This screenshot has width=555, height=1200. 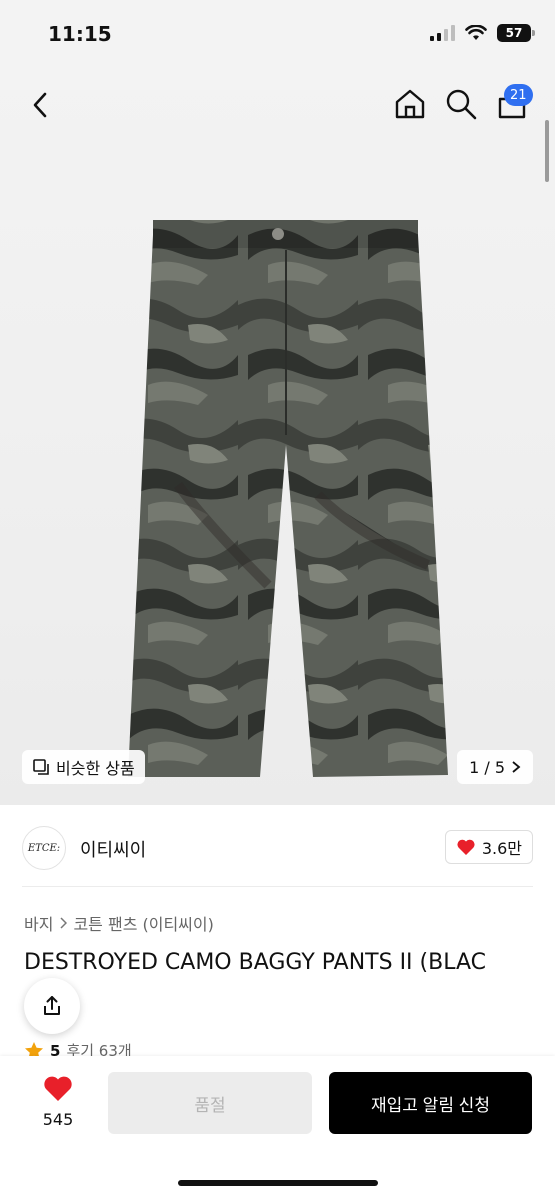 What do you see at coordinates (38, 923) in the screenshot?
I see `breadcrumb-category: 바지` at bounding box center [38, 923].